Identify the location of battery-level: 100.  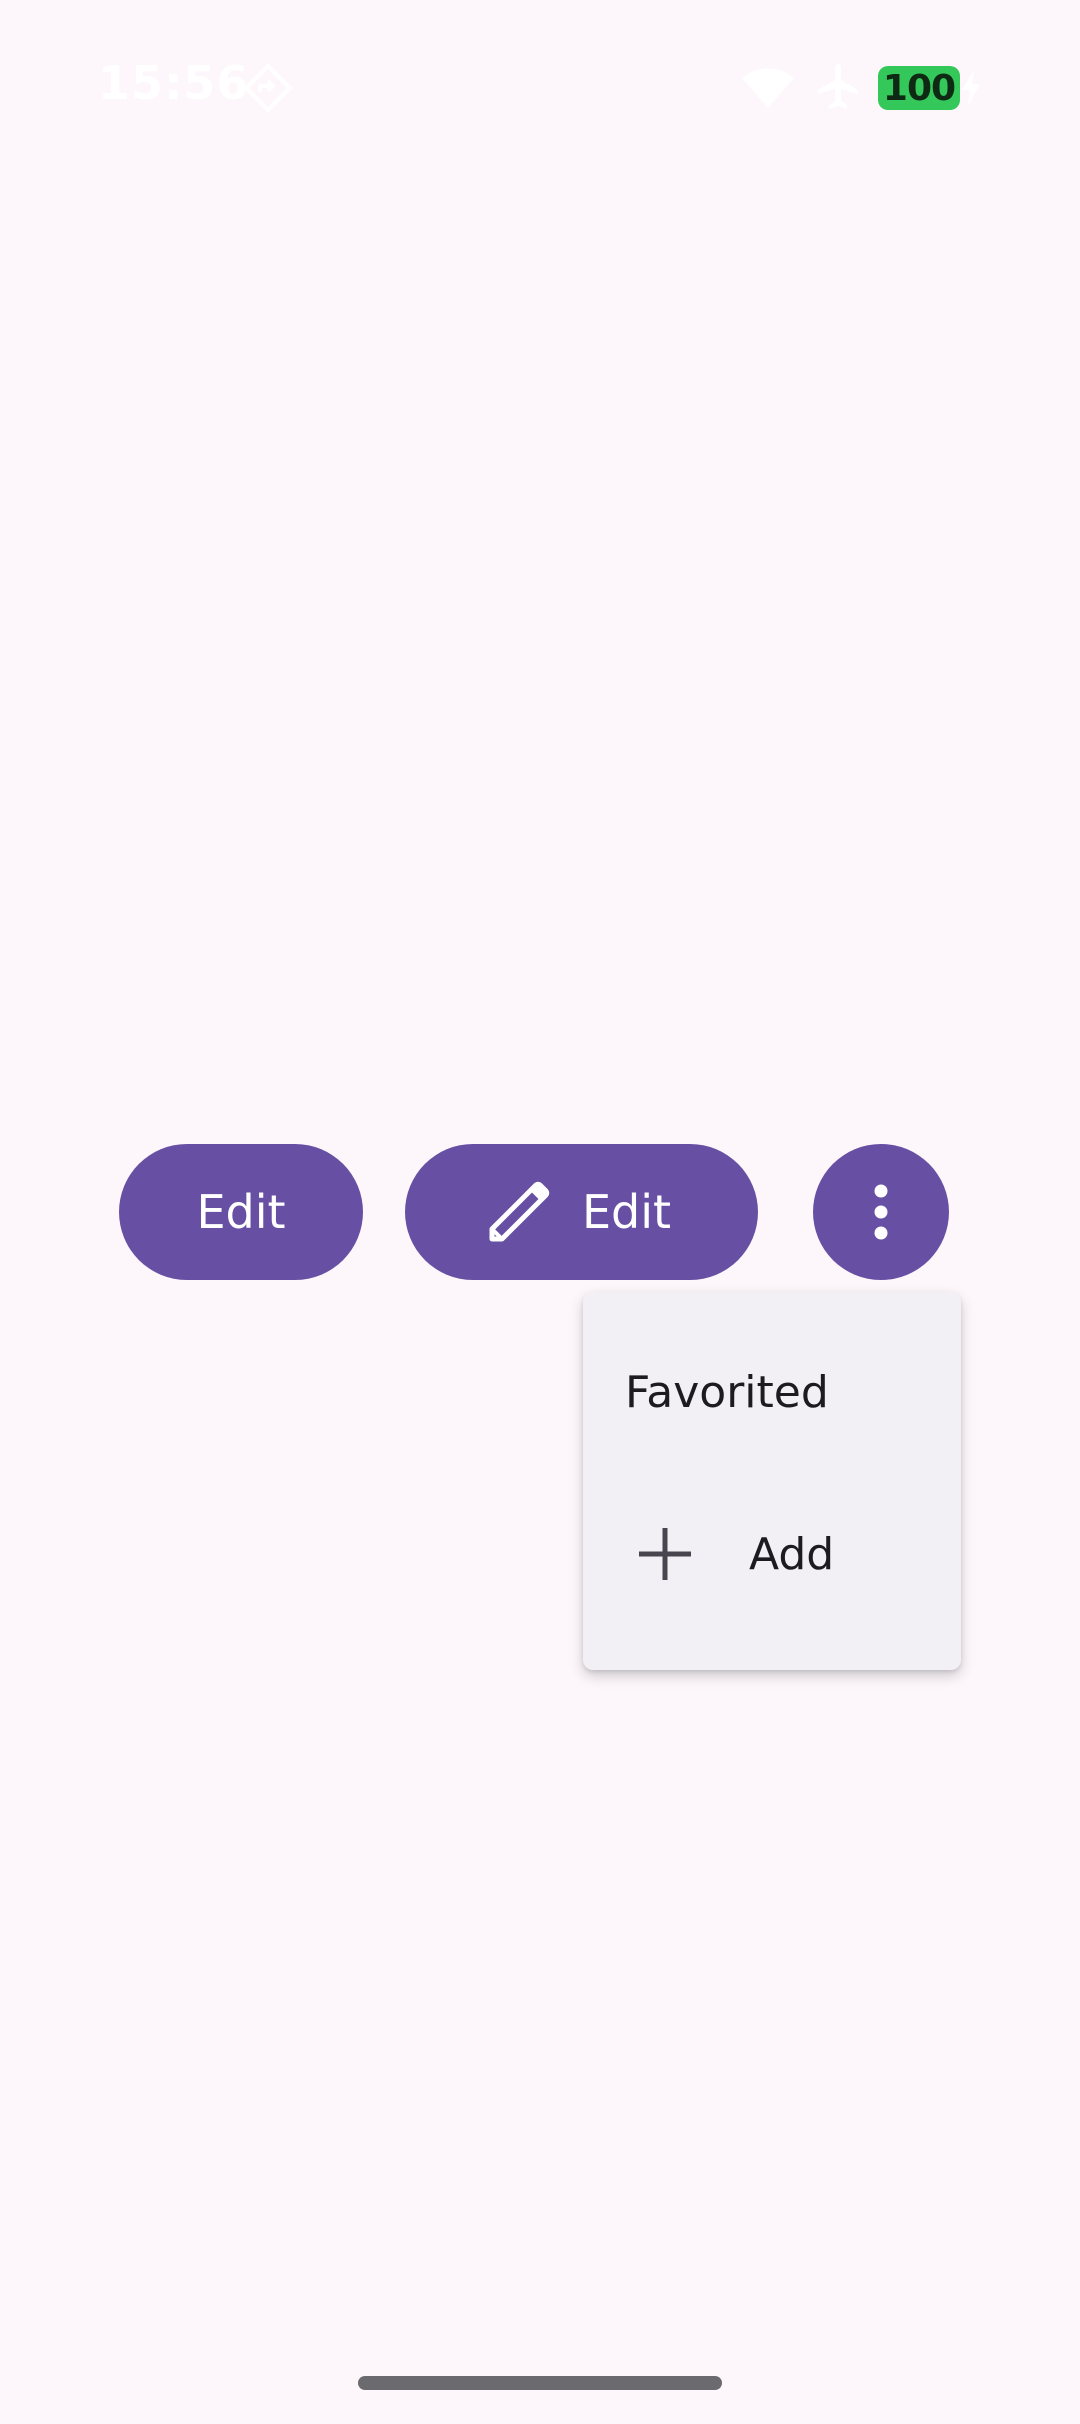
(919, 88).